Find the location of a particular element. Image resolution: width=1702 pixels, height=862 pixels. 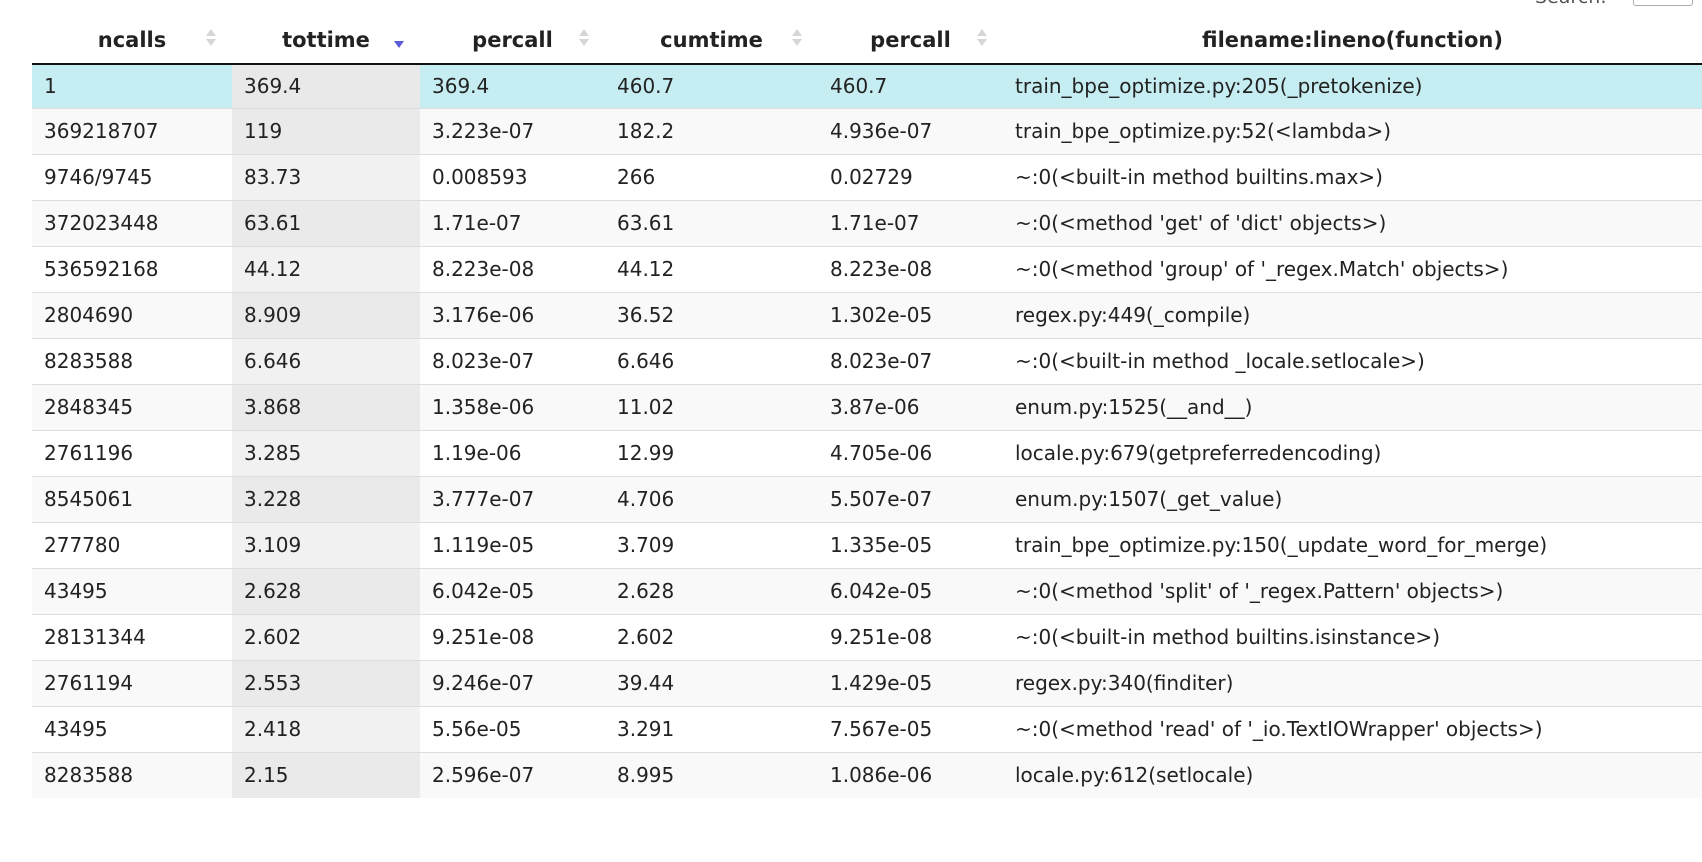

search-input is located at coordinates (1663, 3).